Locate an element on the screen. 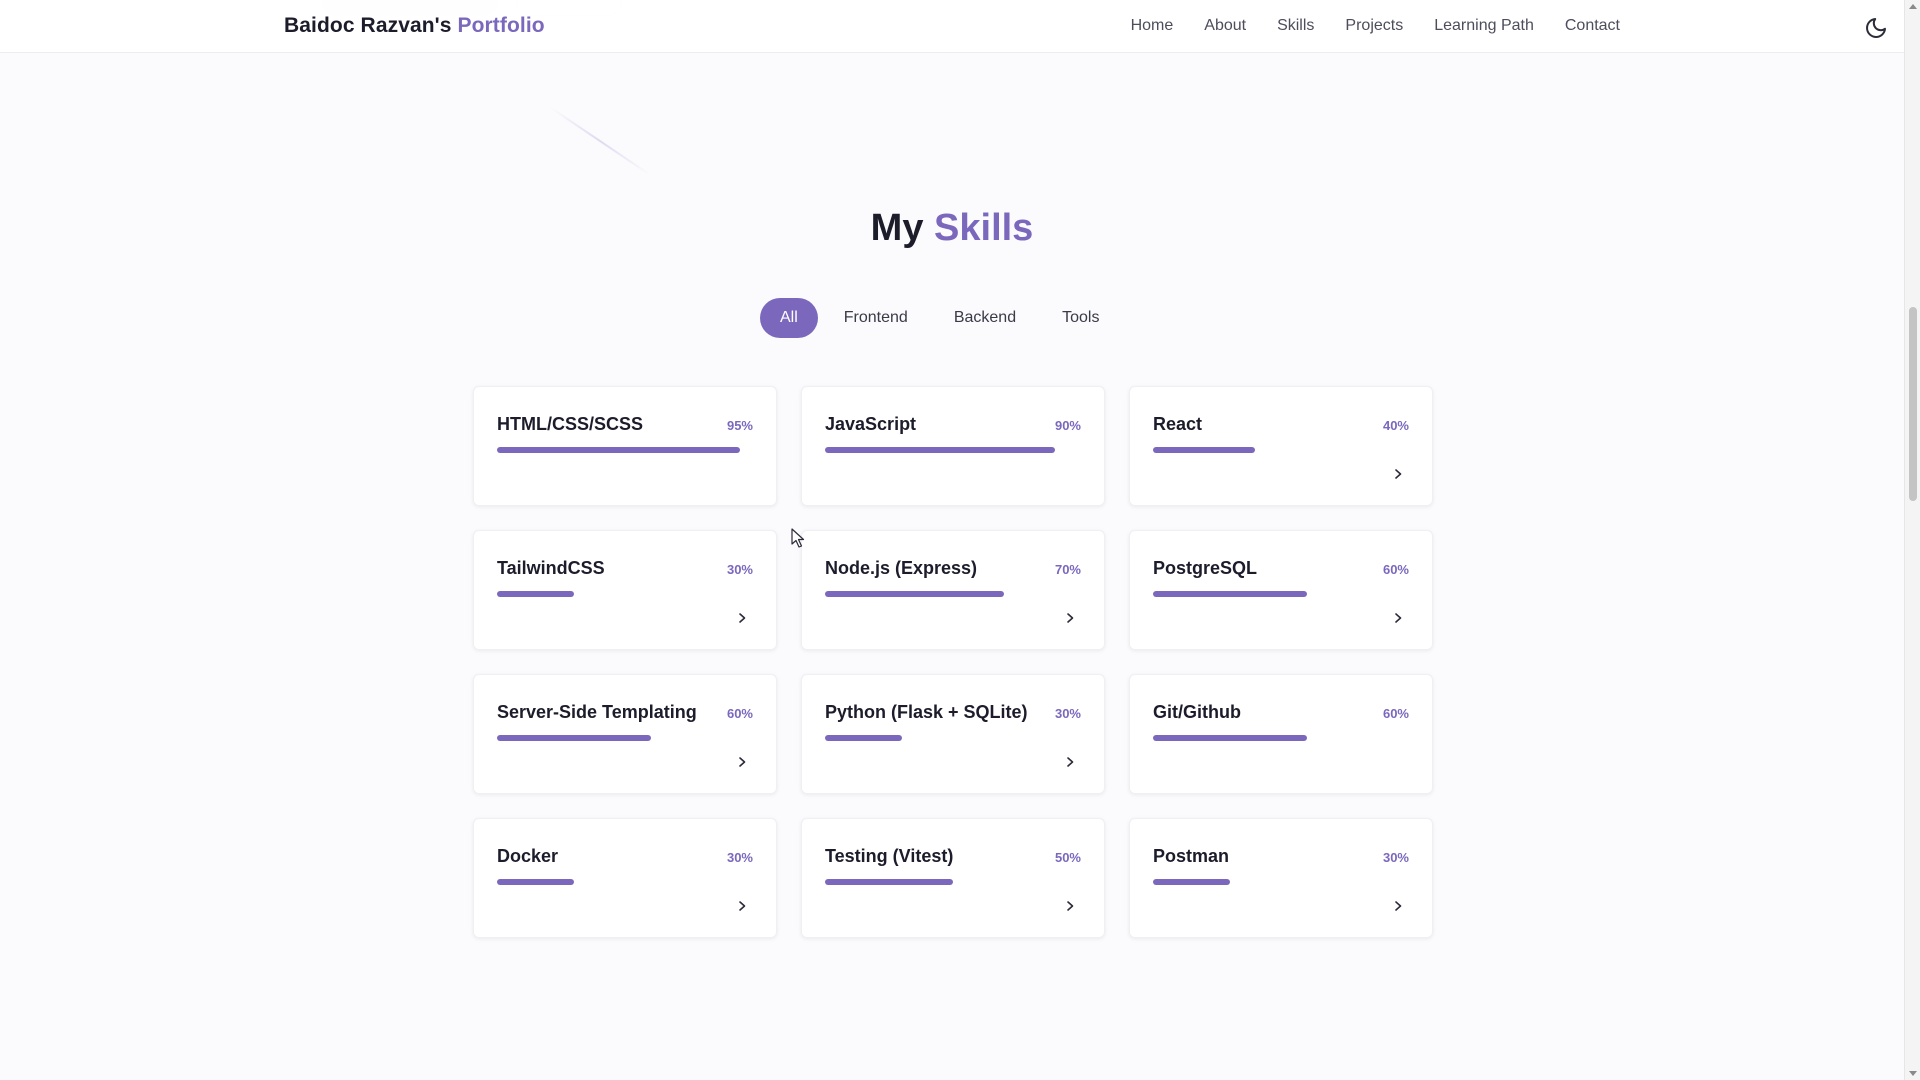 This screenshot has height=1080, width=1920. skill-card: Node.js (Express) 70% is located at coordinates (953, 590).